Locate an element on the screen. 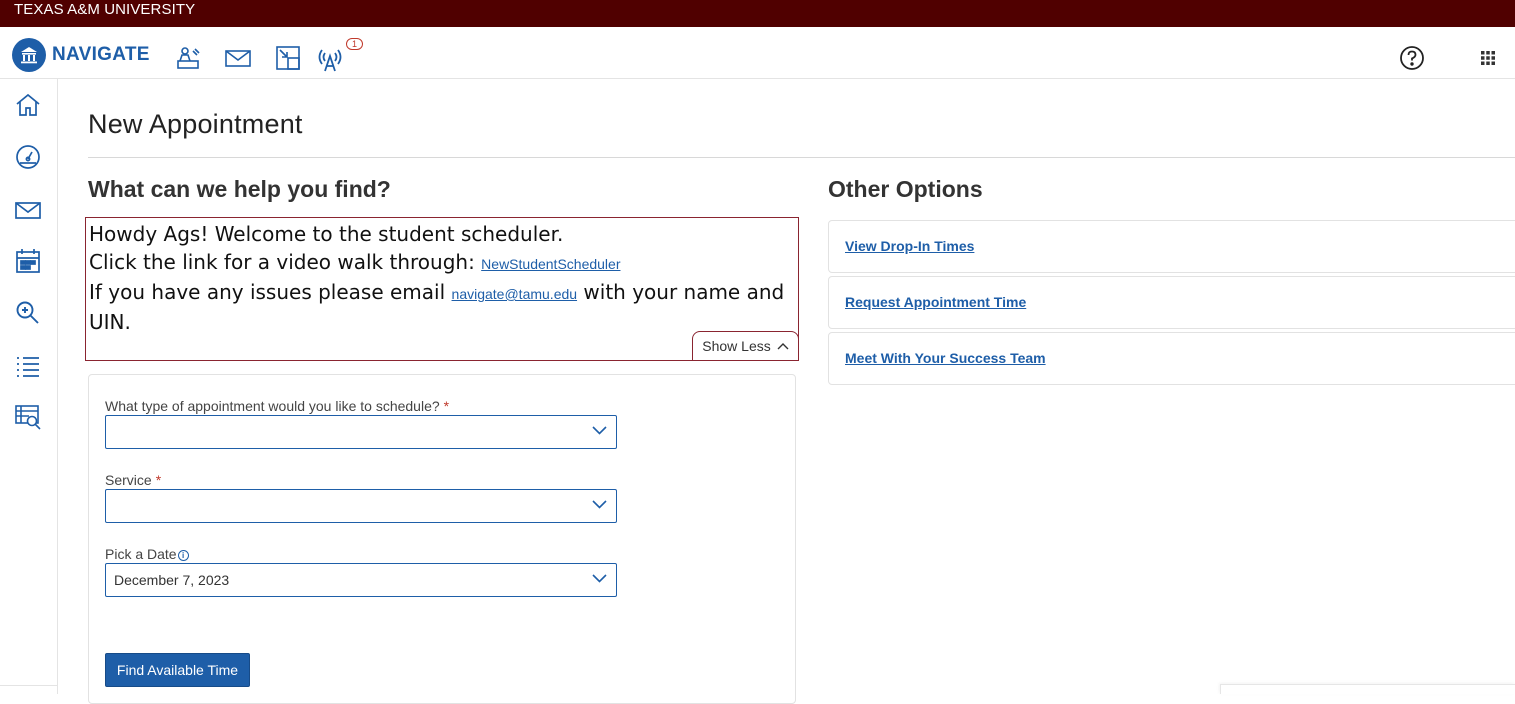 The image size is (1515, 704). top-navbar: NAVIGATE 1 is located at coordinates (757, 53).